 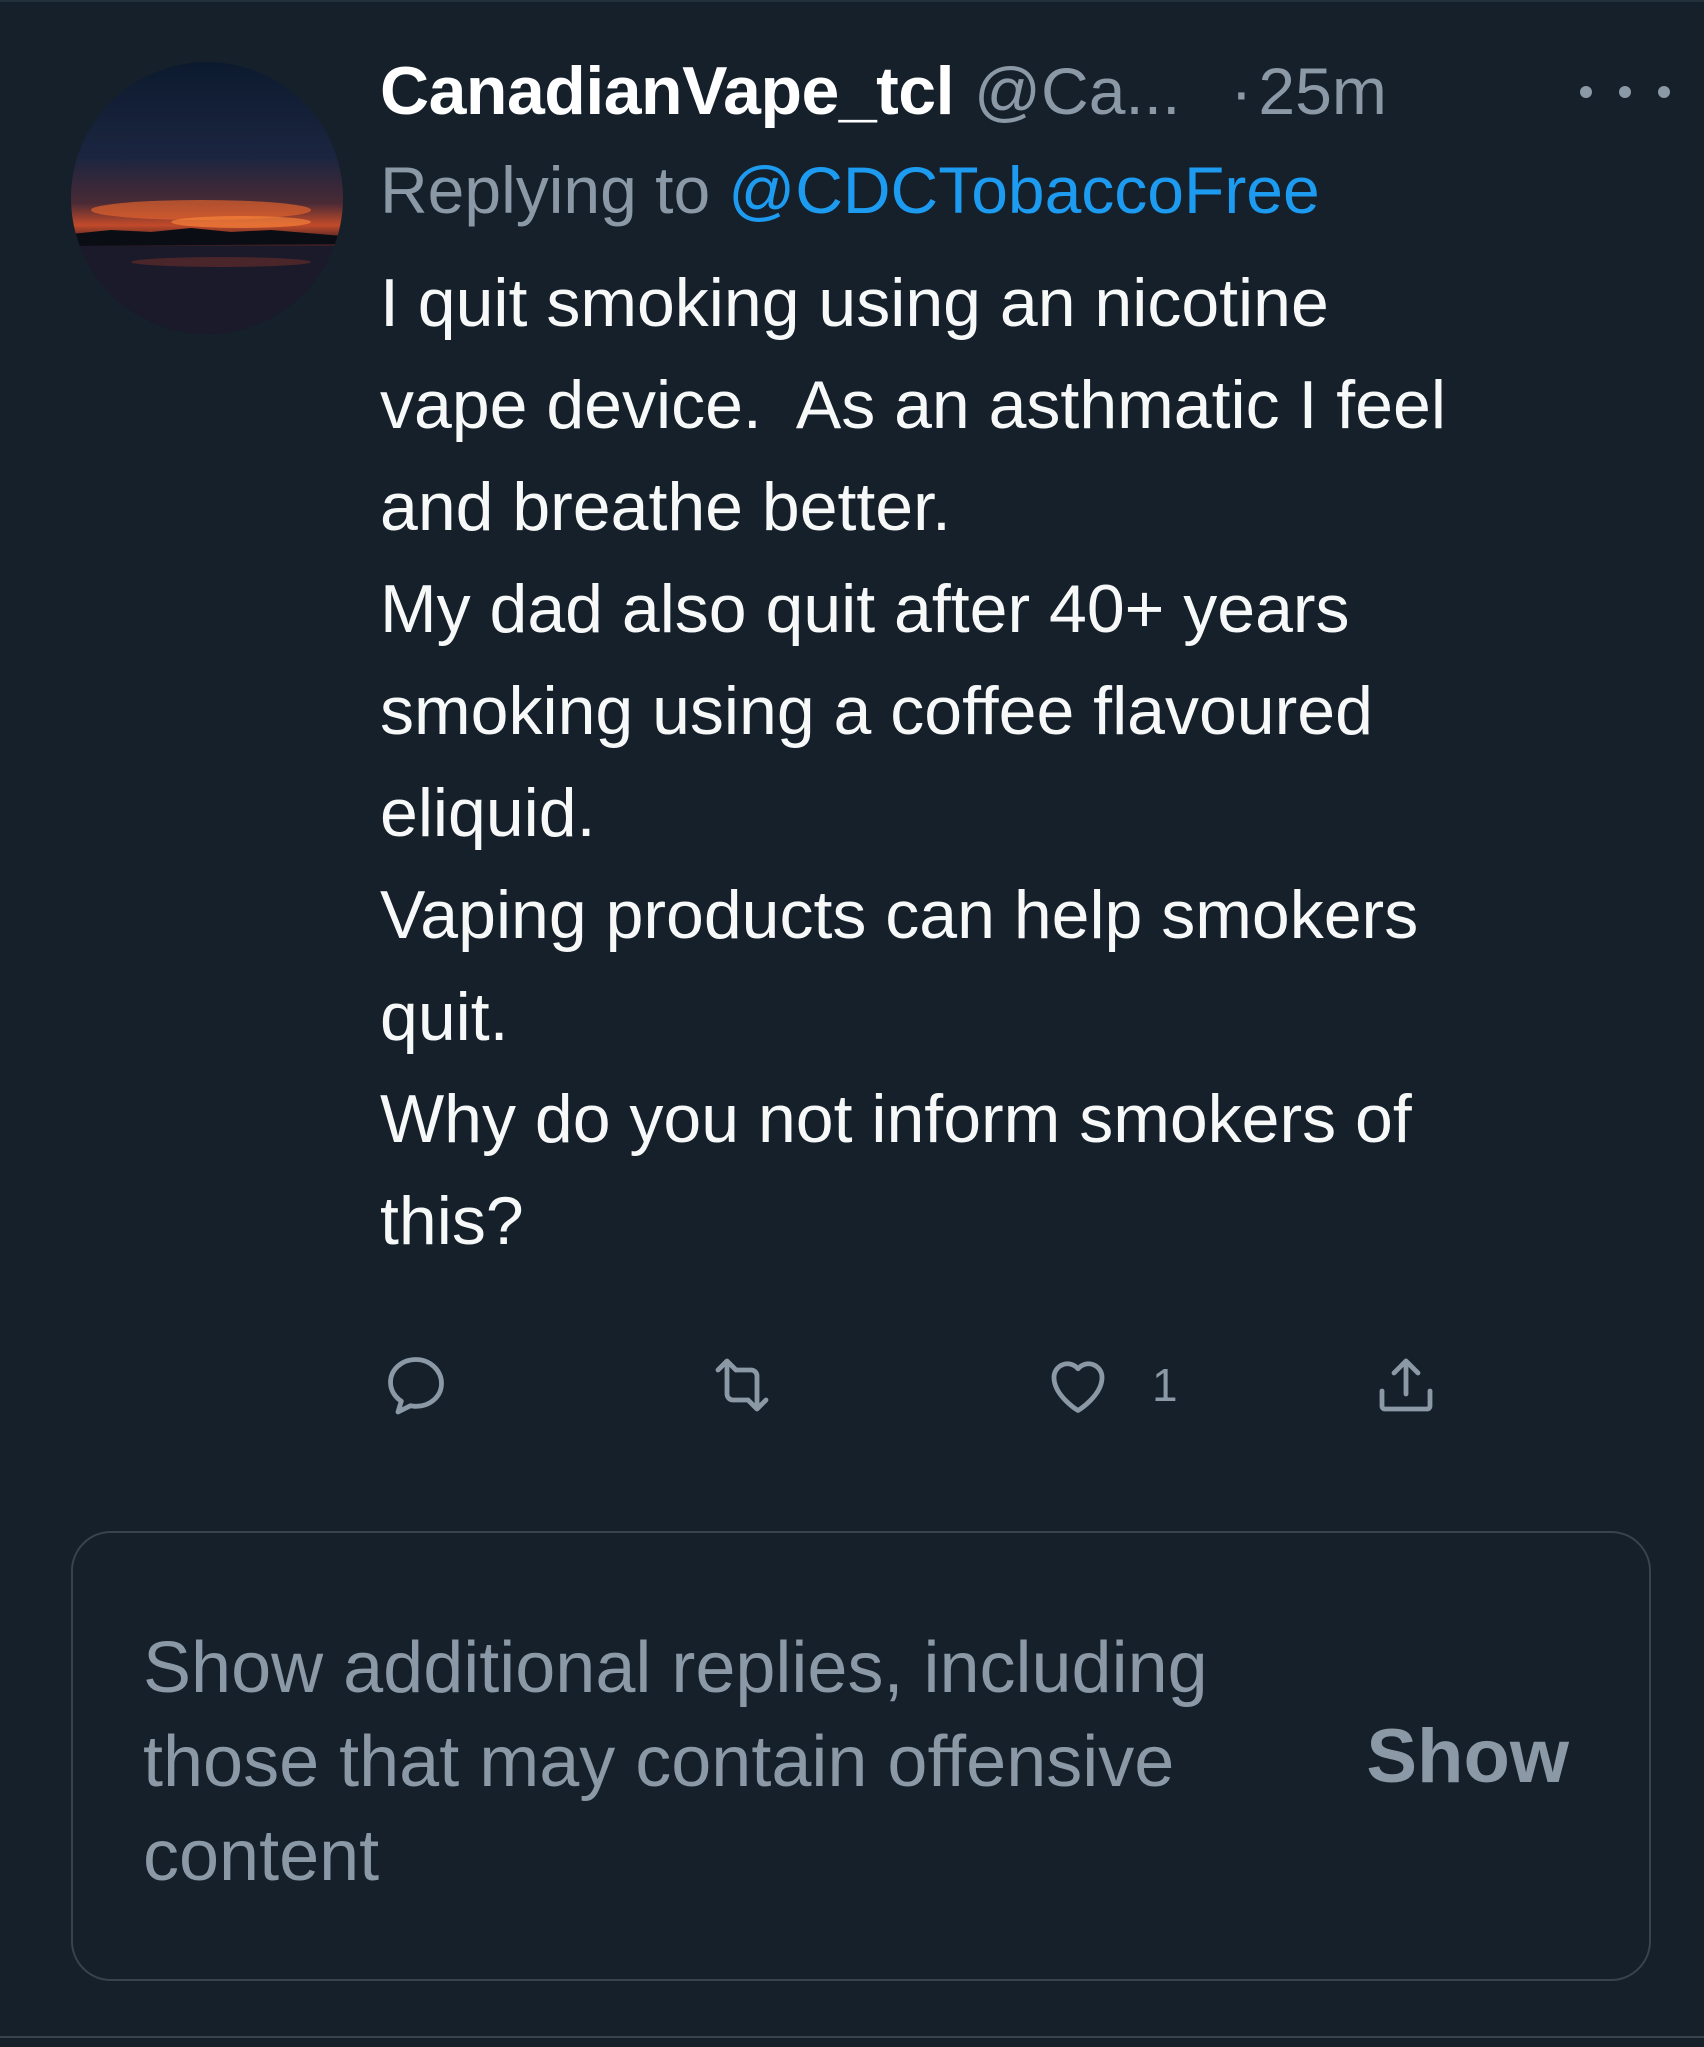 What do you see at coordinates (920, 1385) in the screenshot?
I see `tweet-actions: 1` at bounding box center [920, 1385].